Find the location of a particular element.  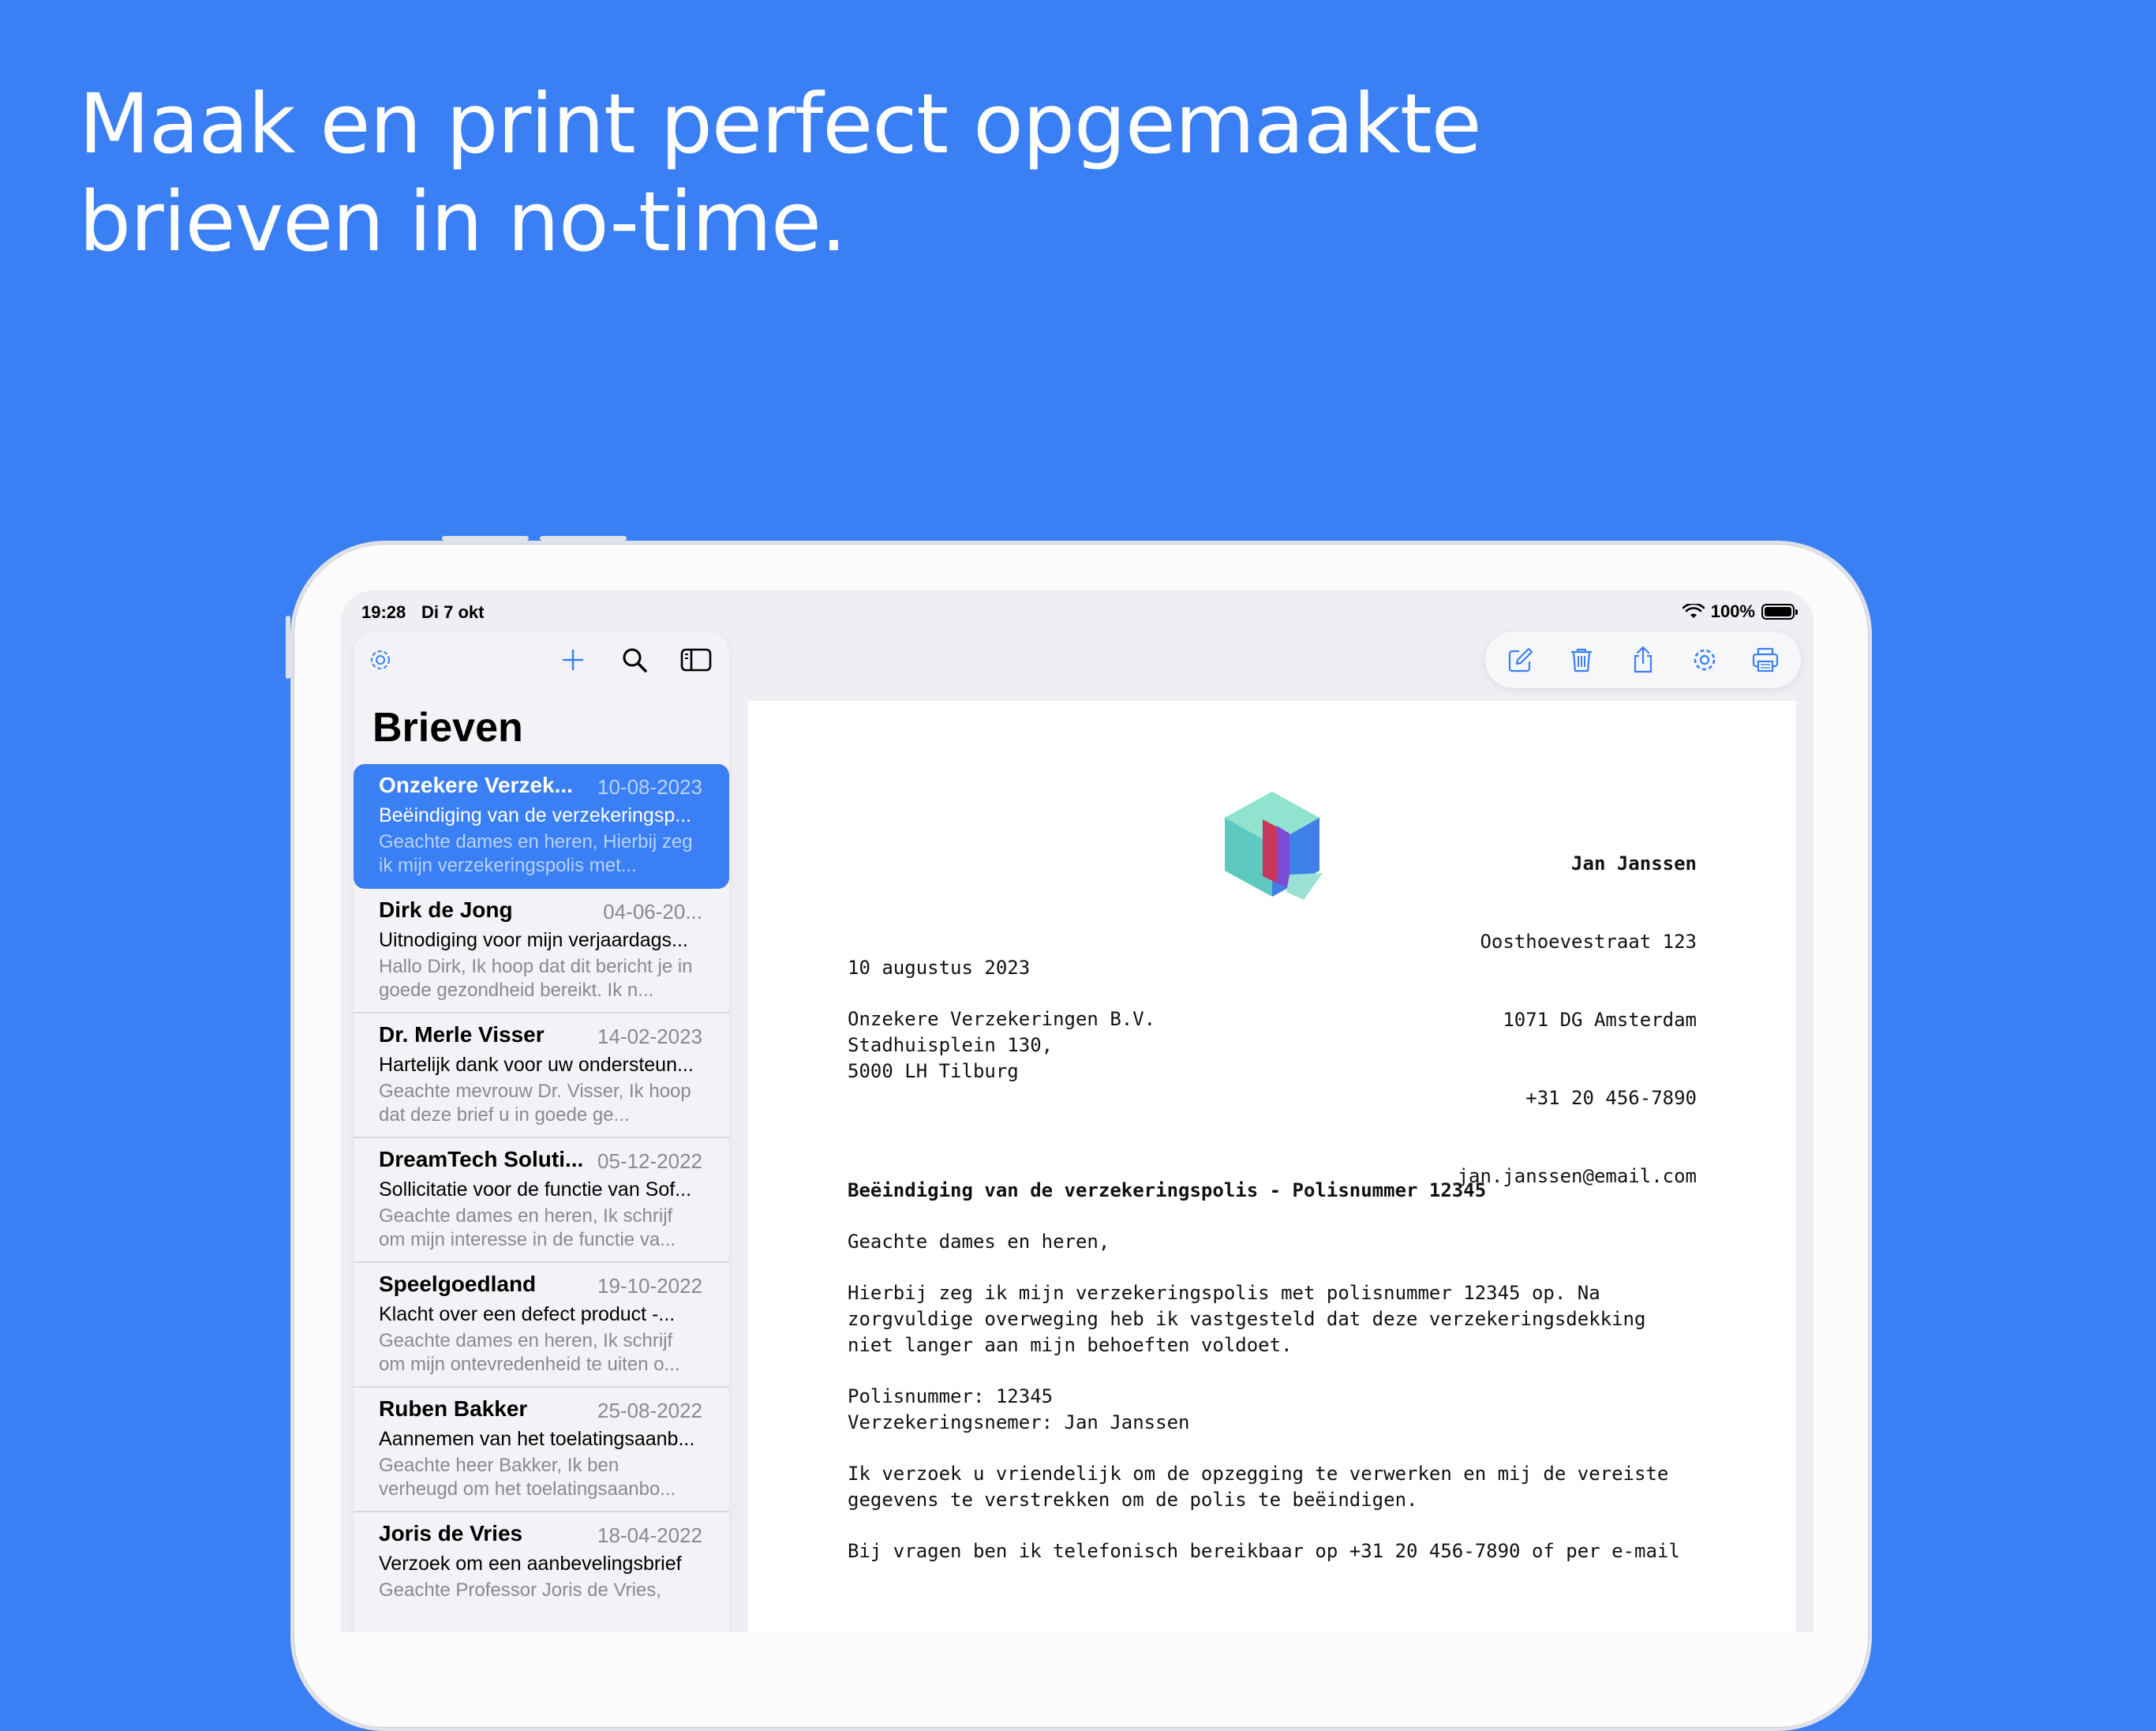

document-toolbar is located at coordinates (1643, 659).